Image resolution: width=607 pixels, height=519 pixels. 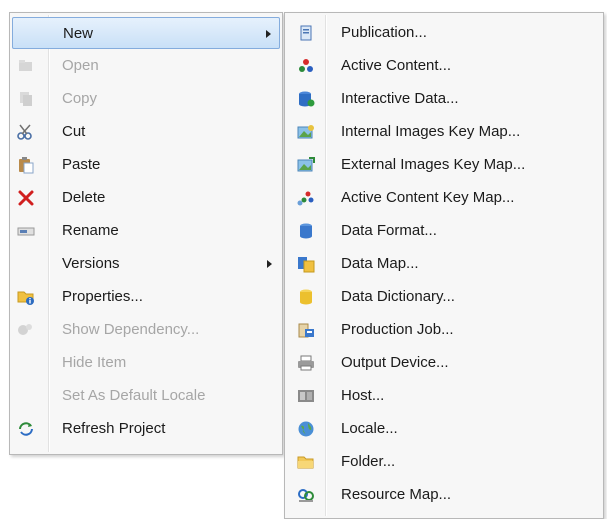 I want to click on data-format-icon, so click(x=306, y=231).